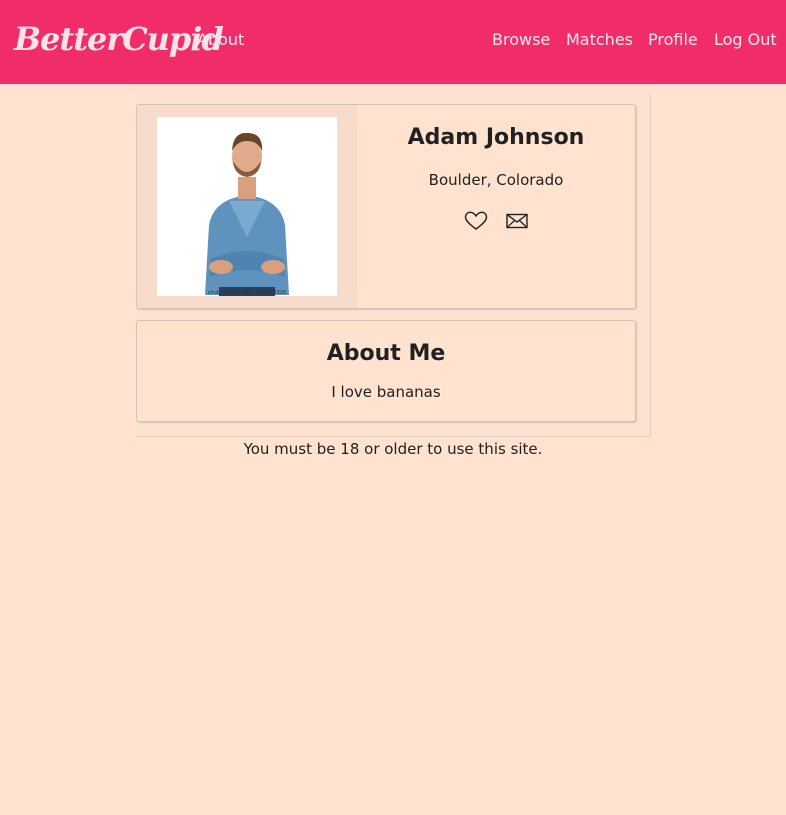 The image size is (786, 815). What do you see at coordinates (220, 40) in the screenshot?
I see `nav-link-about: About` at bounding box center [220, 40].